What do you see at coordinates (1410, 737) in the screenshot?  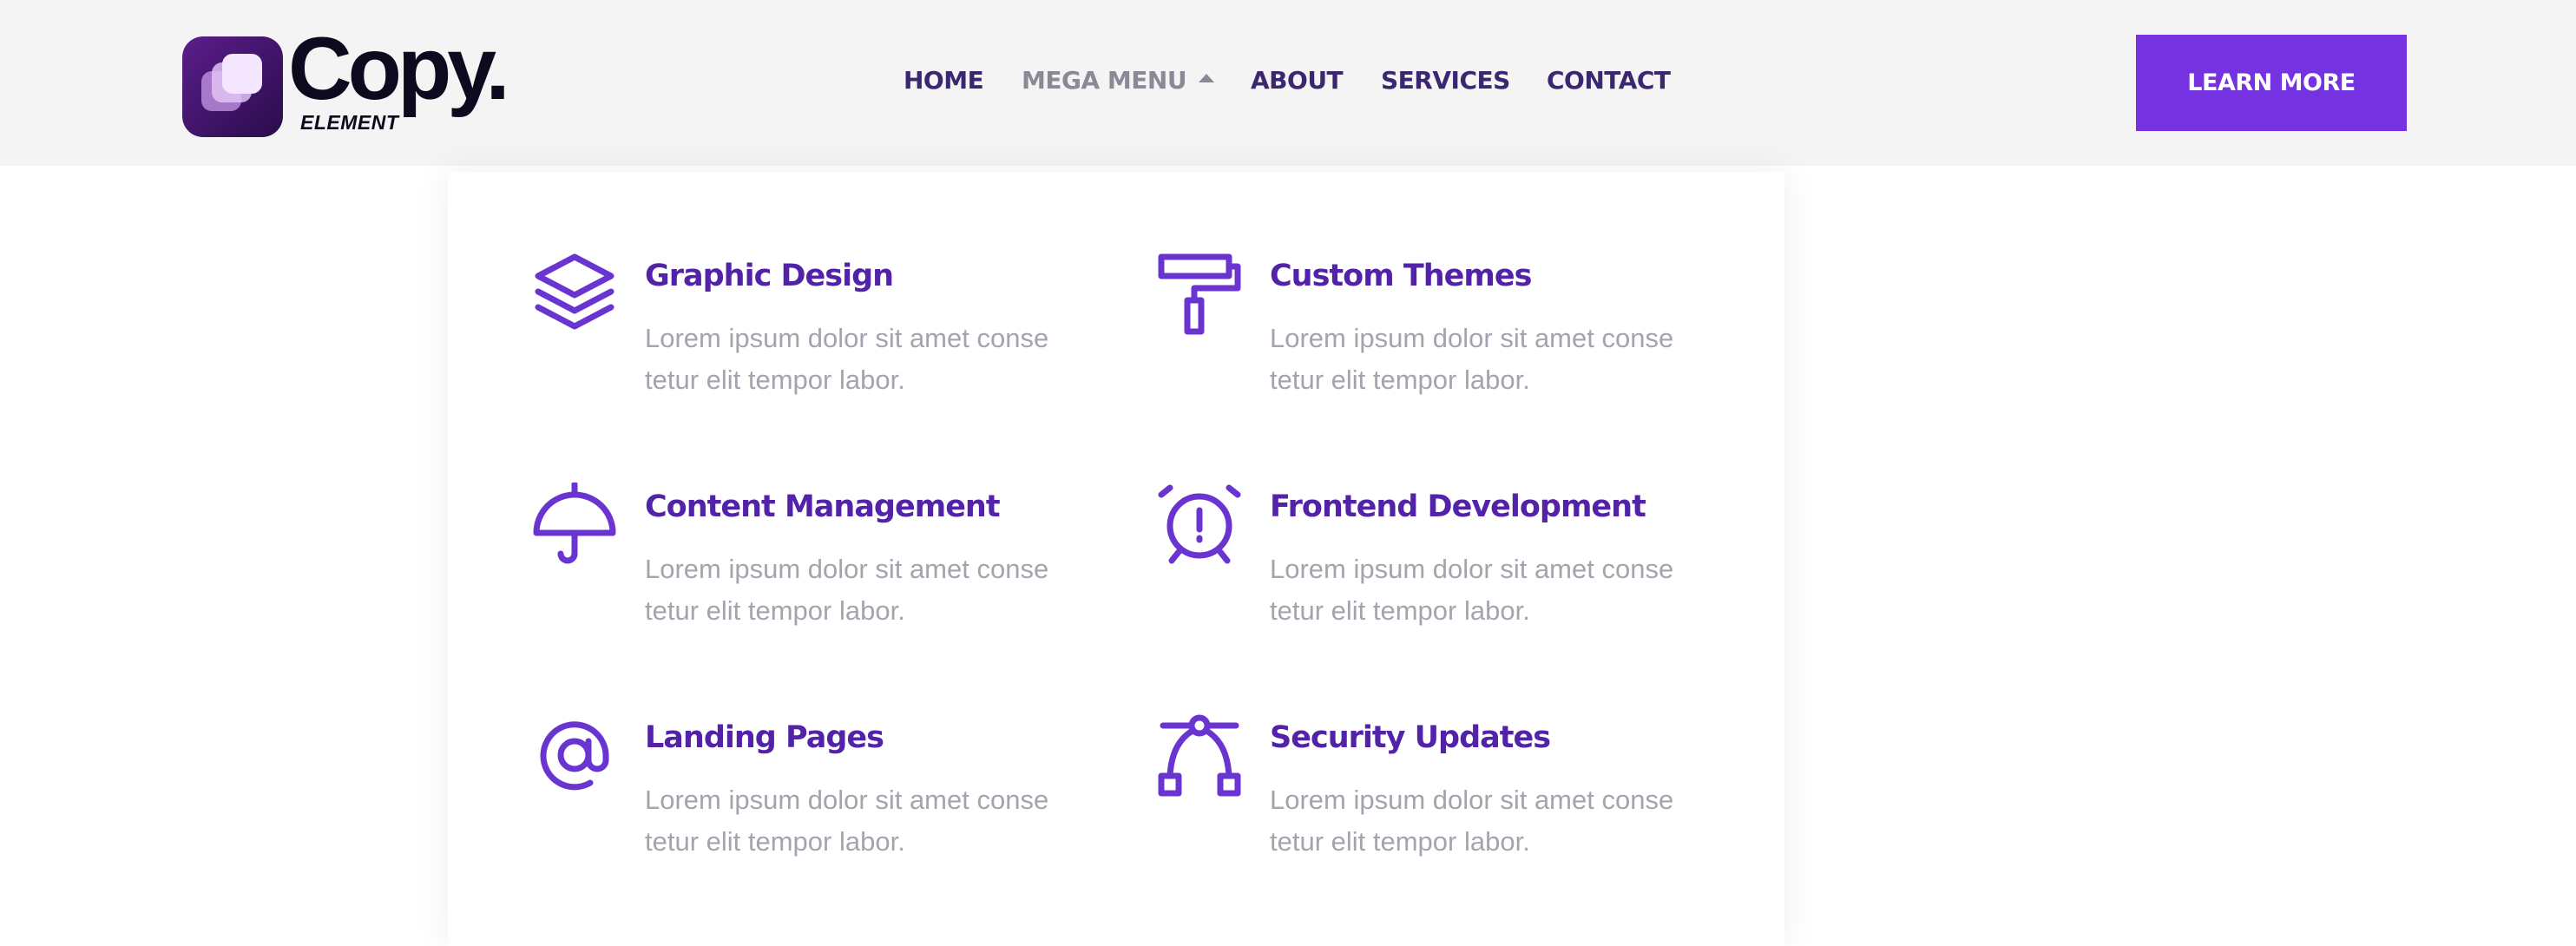 I see `feature-title: Security Updates` at bounding box center [1410, 737].